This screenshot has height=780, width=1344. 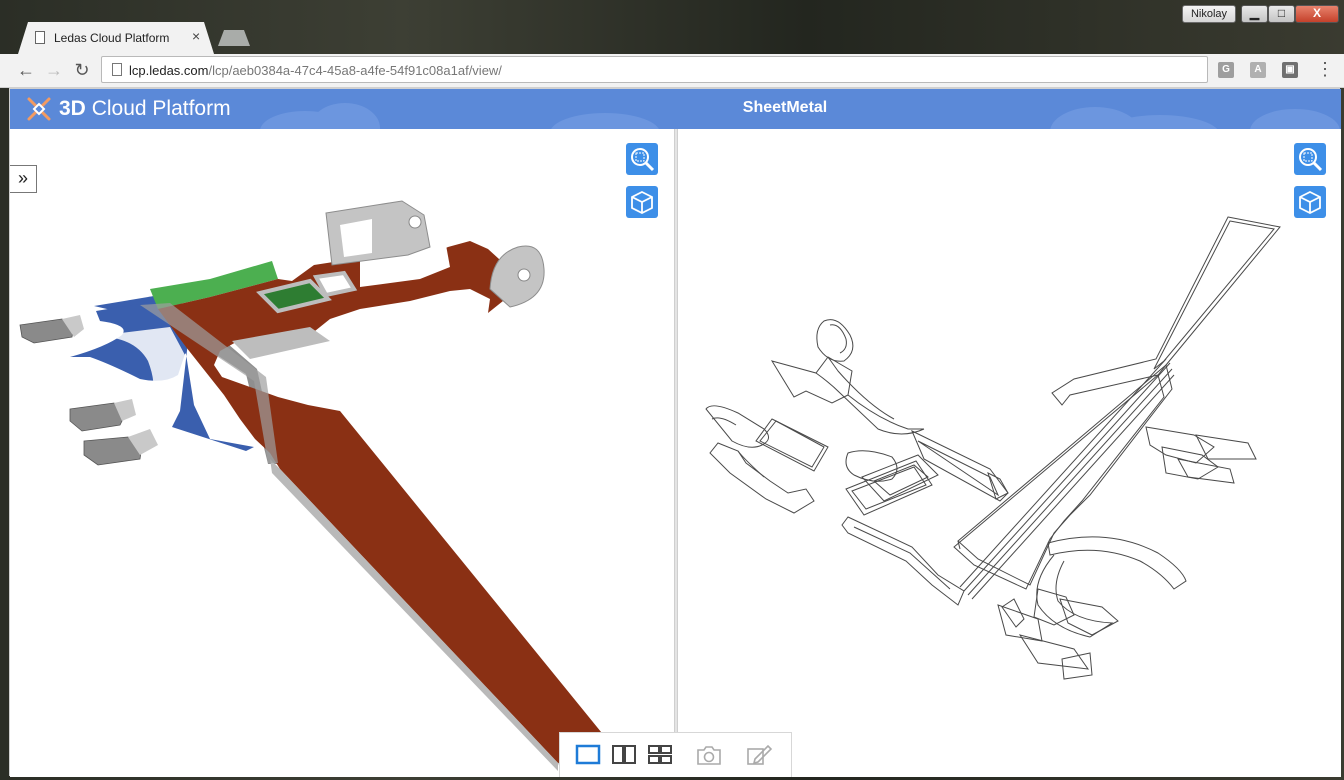 I want to click on single-view-icon, so click(x=588, y=754).